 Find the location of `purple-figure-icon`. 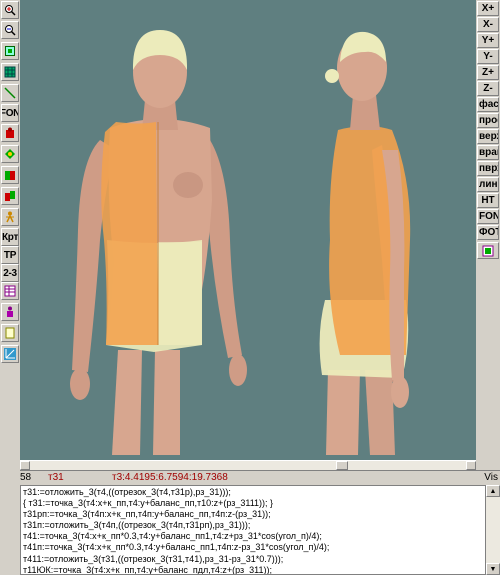

purple-figure-icon is located at coordinates (10, 311).